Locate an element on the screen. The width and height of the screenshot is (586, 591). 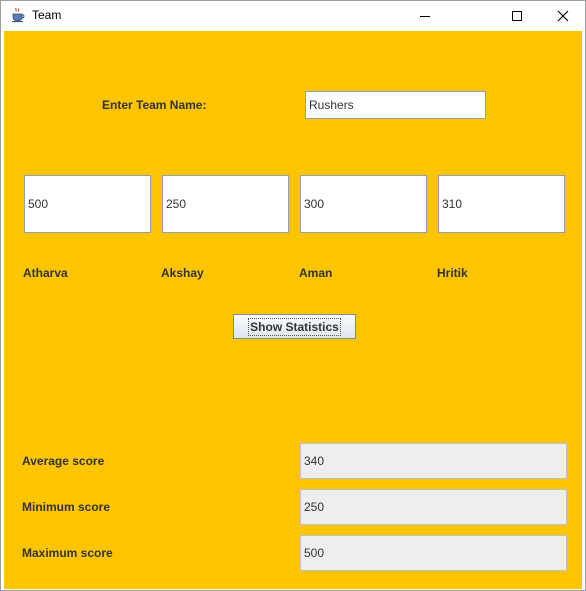
show-statistics-label: Show Statistics is located at coordinates (294, 326).